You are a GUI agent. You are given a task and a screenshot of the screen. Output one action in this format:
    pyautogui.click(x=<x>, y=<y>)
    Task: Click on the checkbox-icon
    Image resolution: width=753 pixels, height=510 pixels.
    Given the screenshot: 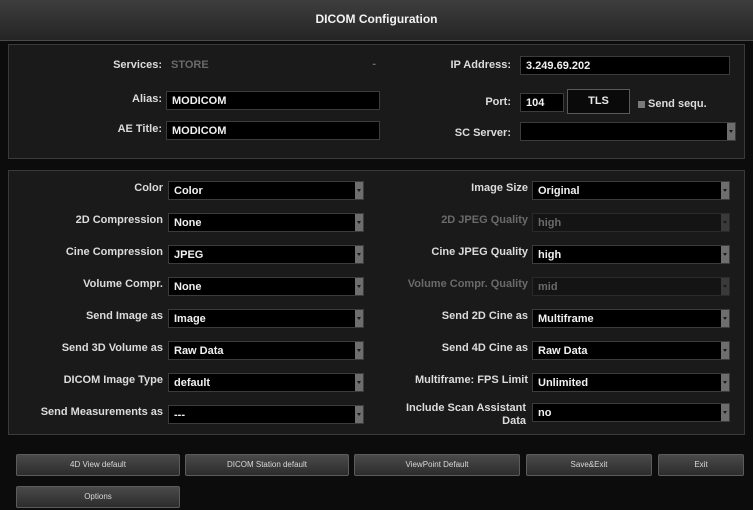 What is the action you would take?
    pyautogui.click(x=641, y=104)
    